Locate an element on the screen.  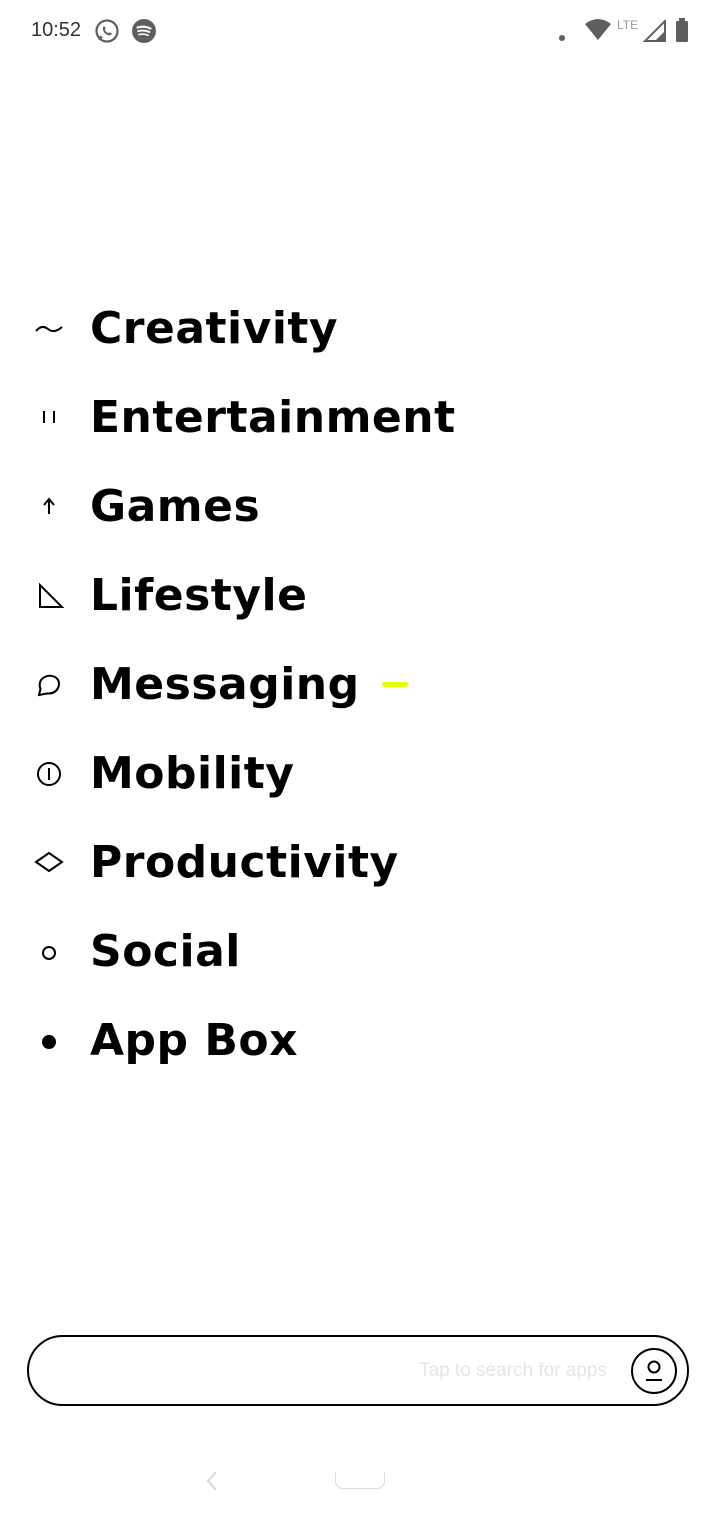
status-time: 10:52 is located at coordinates (56, 30).